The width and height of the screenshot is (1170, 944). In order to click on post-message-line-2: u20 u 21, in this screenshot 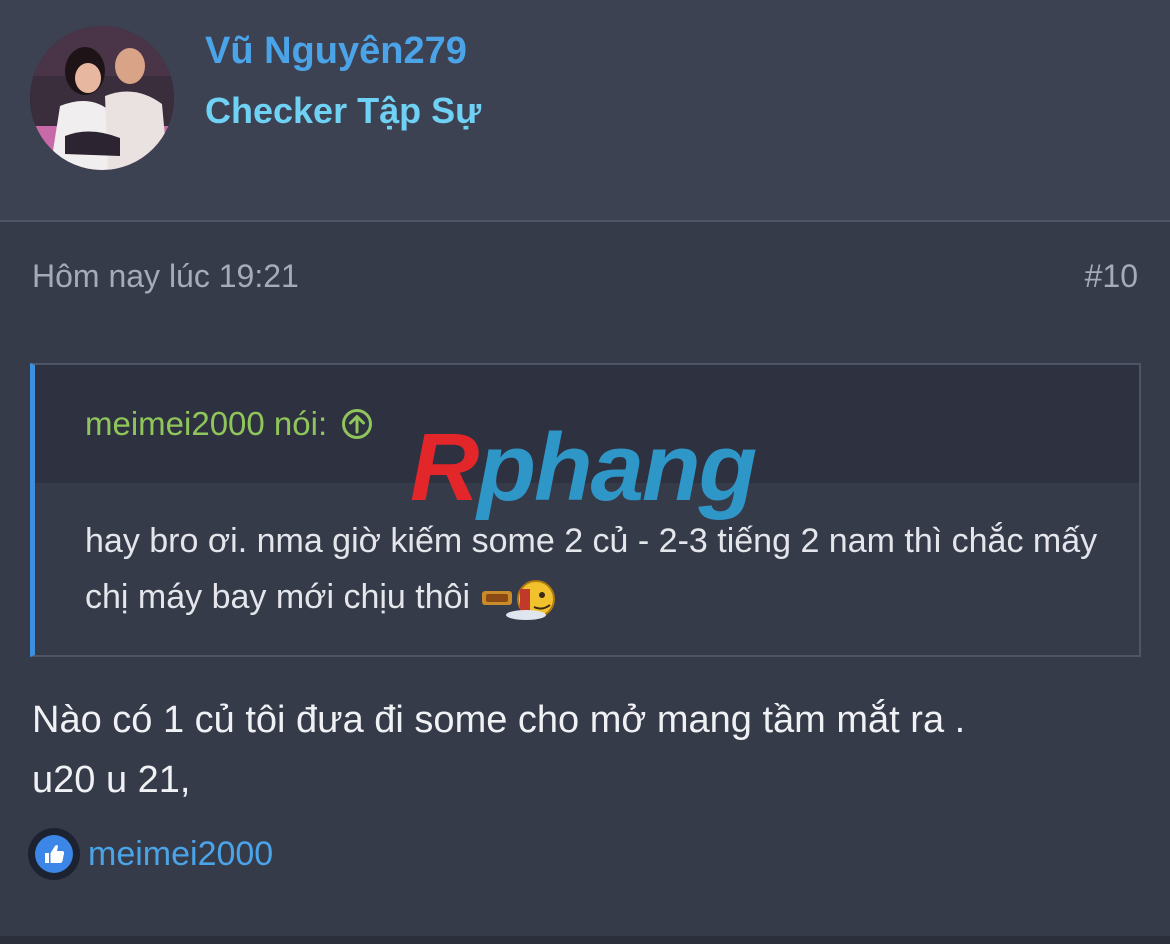, I will do `click(111, 780)`.